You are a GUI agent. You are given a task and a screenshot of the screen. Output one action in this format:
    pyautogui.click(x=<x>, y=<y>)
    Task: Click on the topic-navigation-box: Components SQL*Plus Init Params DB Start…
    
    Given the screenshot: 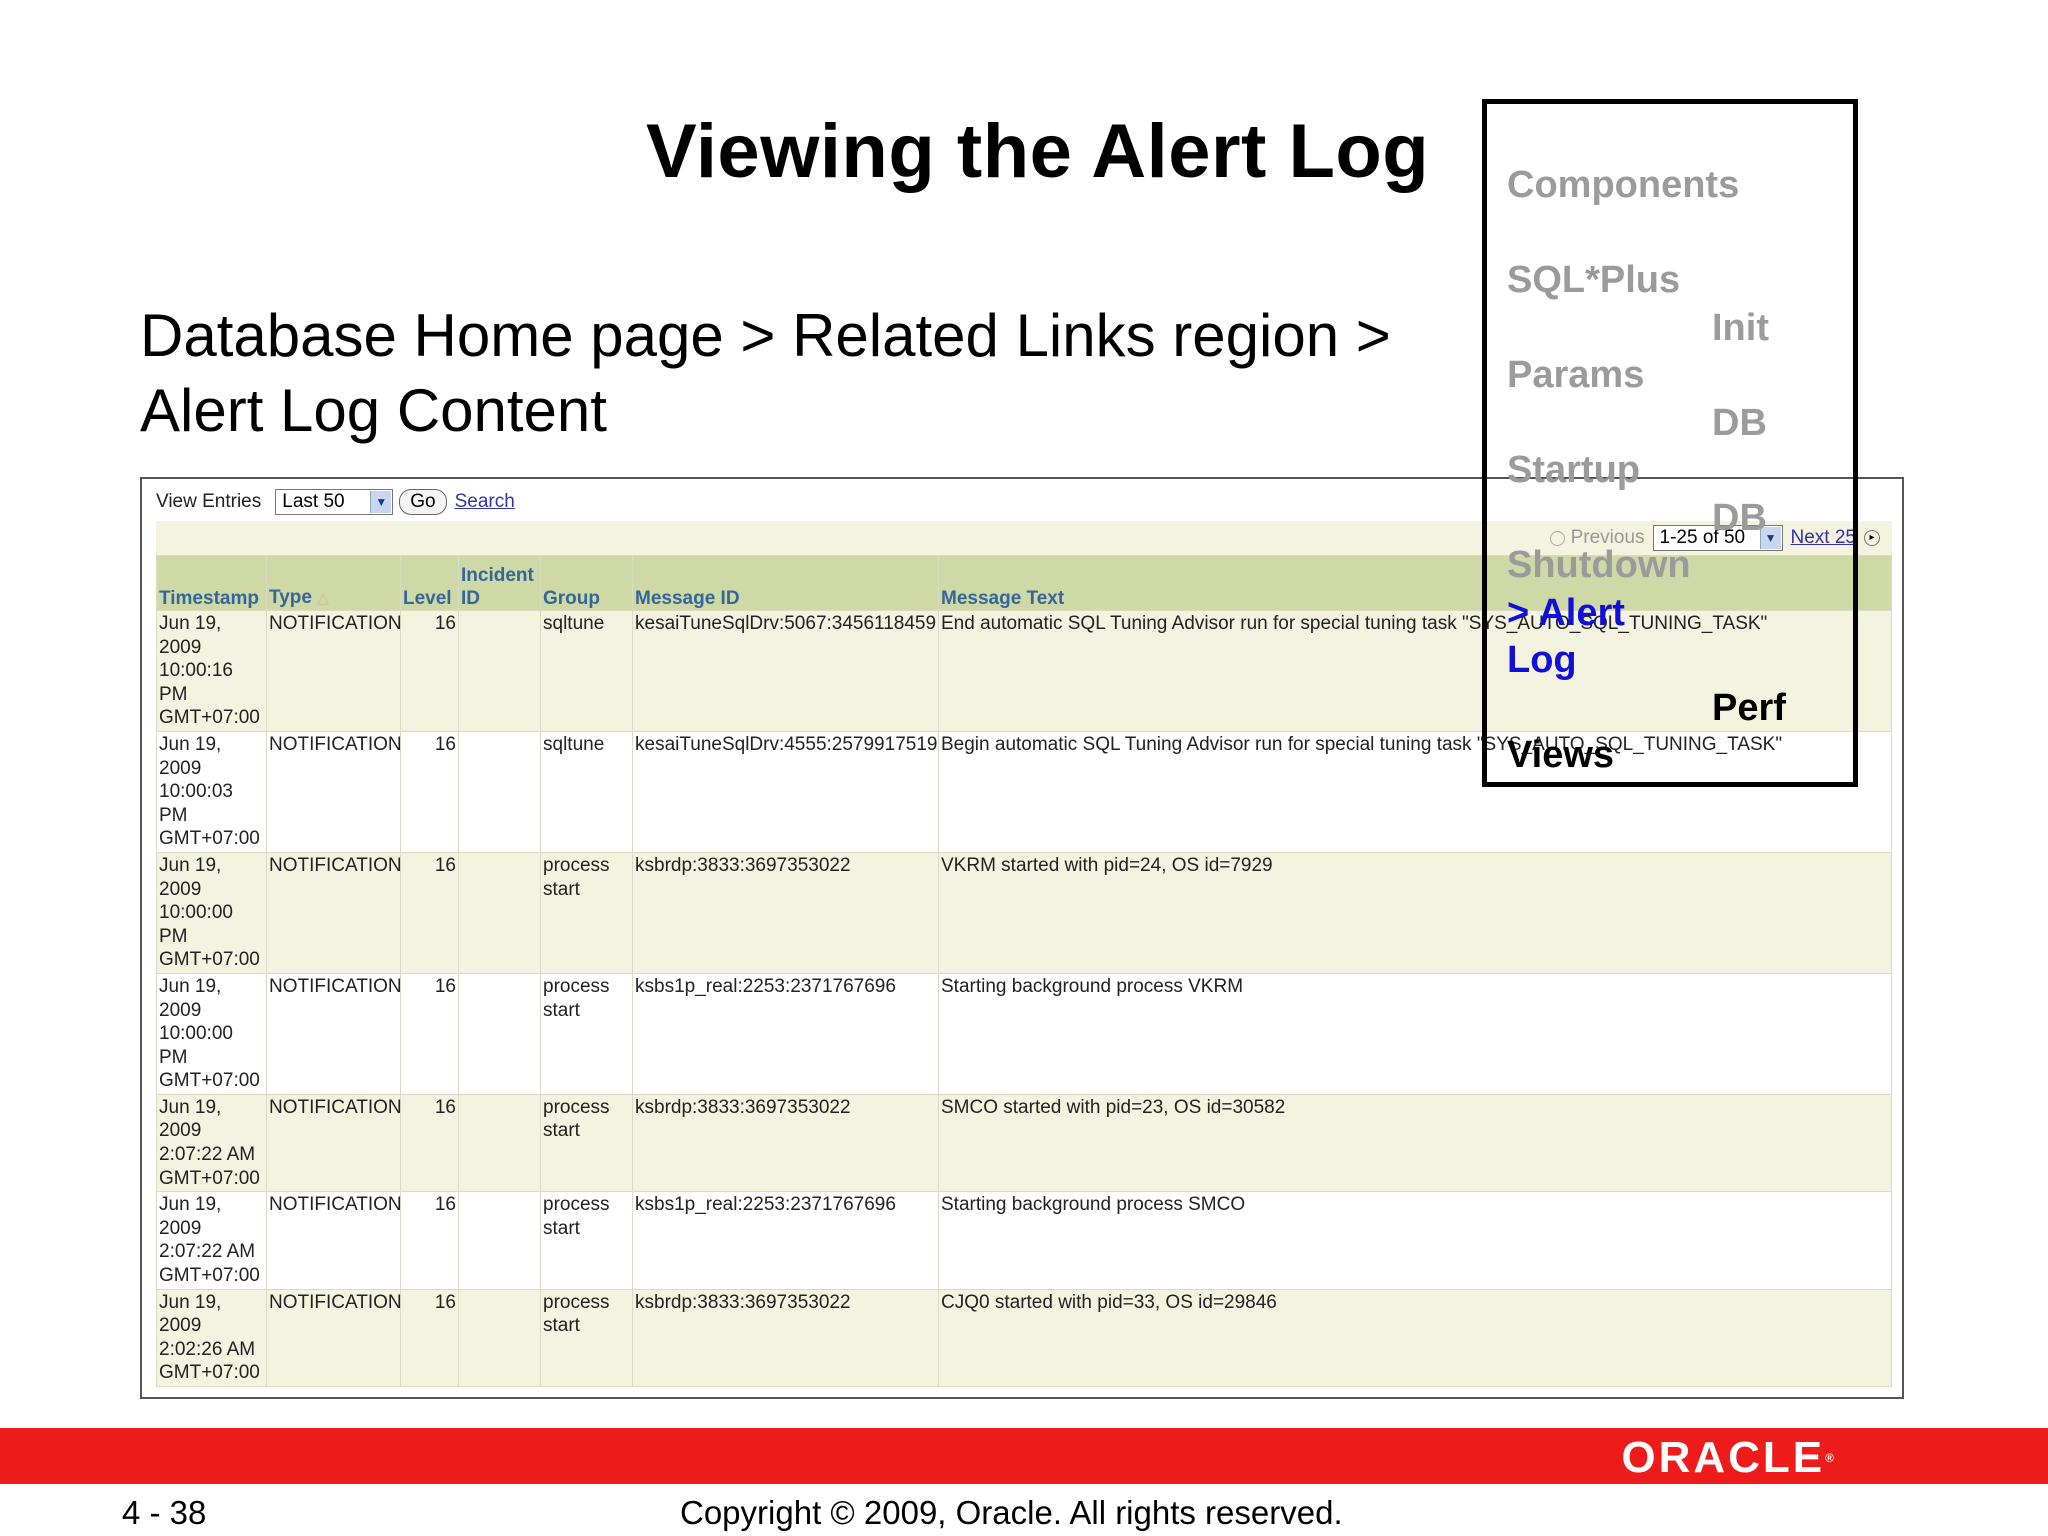 What is the action you would take?
    pyautogui.click(x=1670, y=443)
    